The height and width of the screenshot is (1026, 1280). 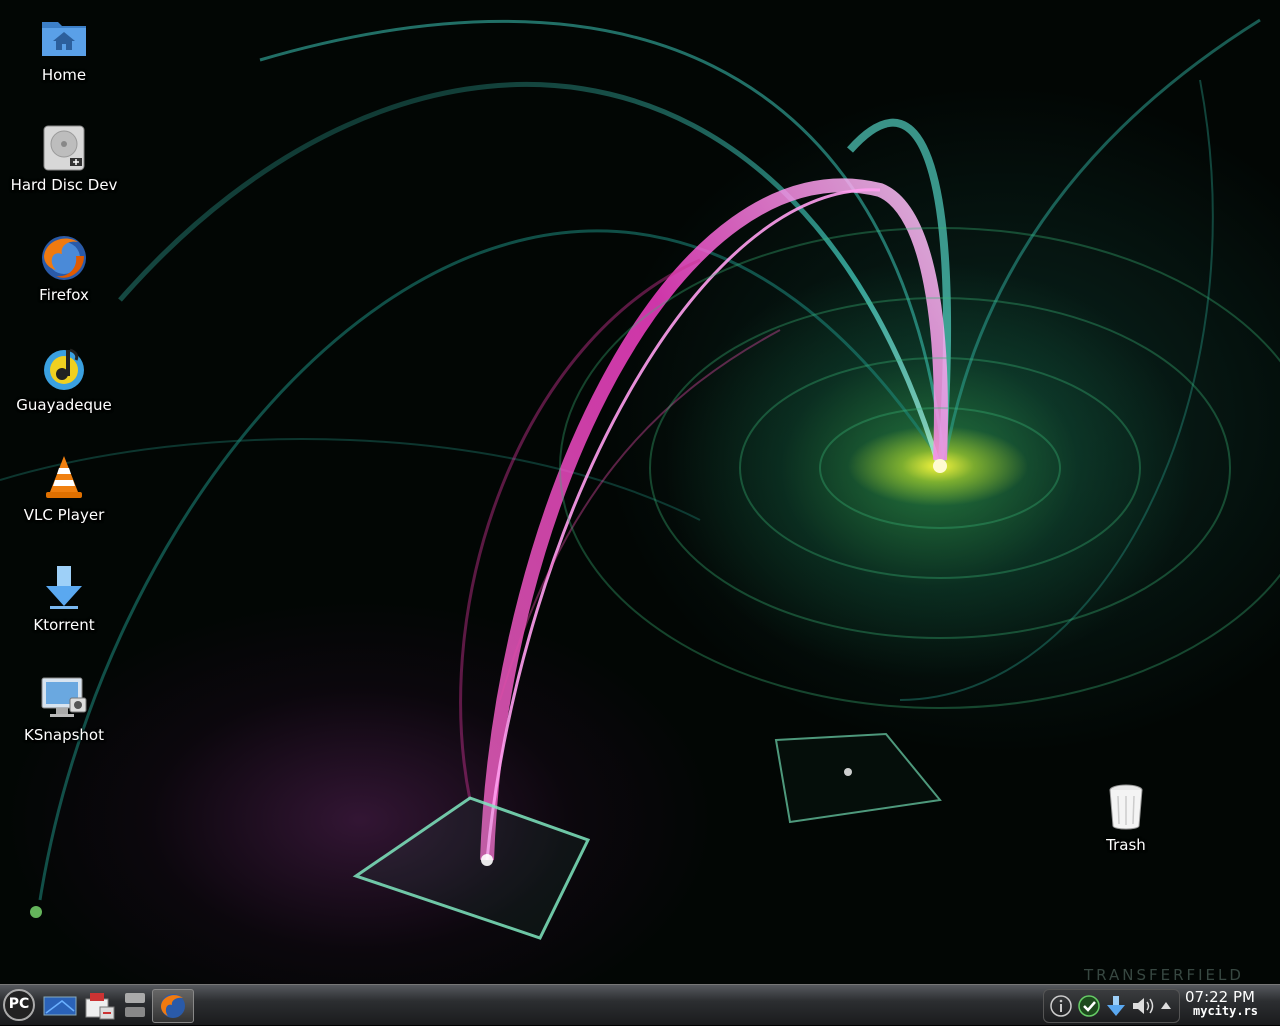 I want to click on window-list-icon, so click(x=135, y=1005).